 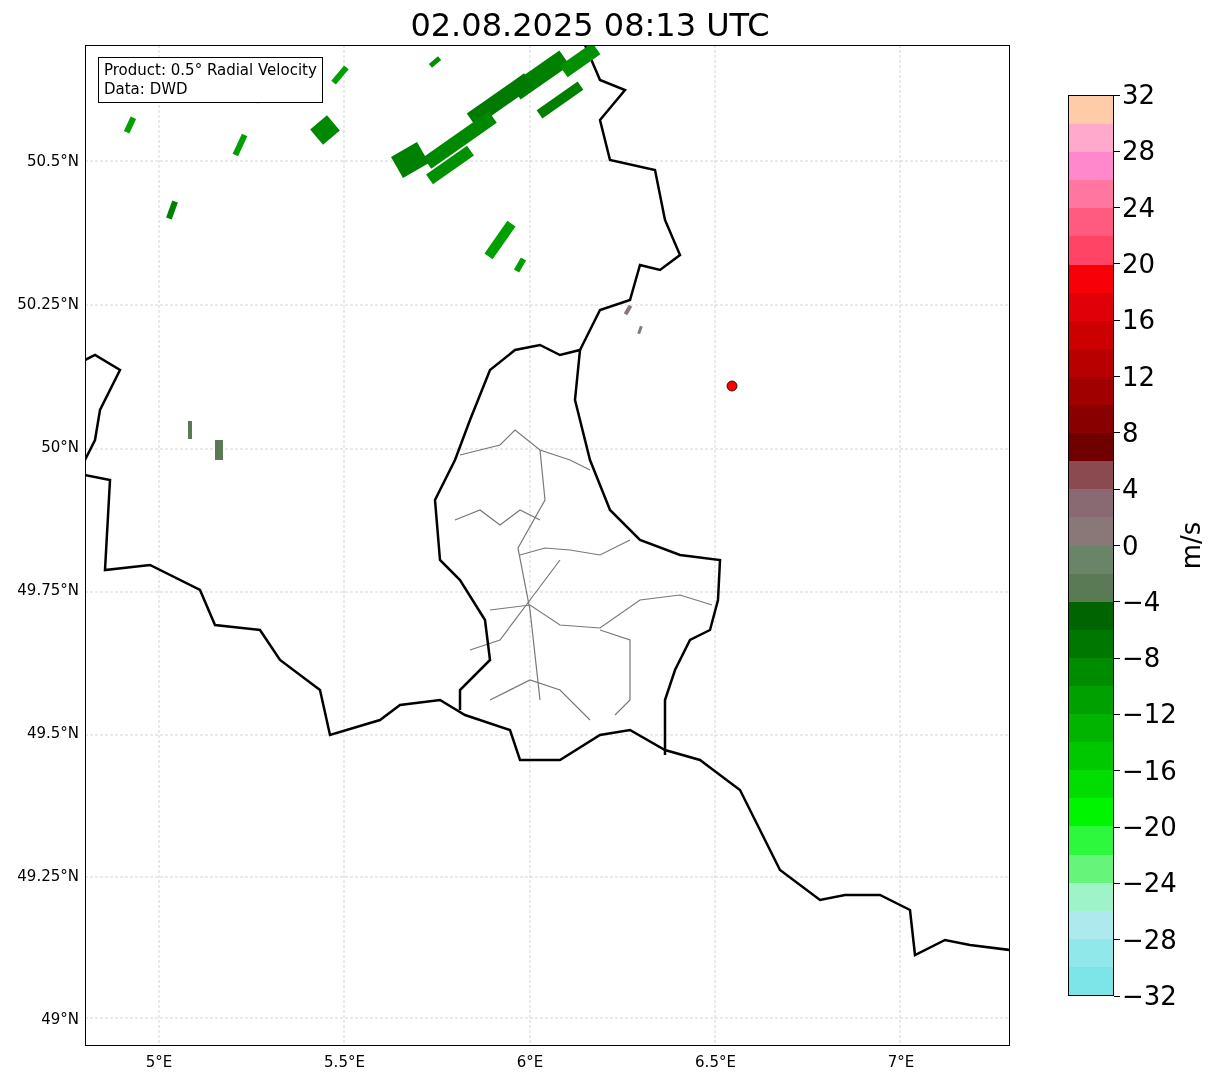 What do you see at coordinates (344, 1062) in the screenshot?
I see `longitude-label: 5.5°E` at bounding box center [344, 1062].